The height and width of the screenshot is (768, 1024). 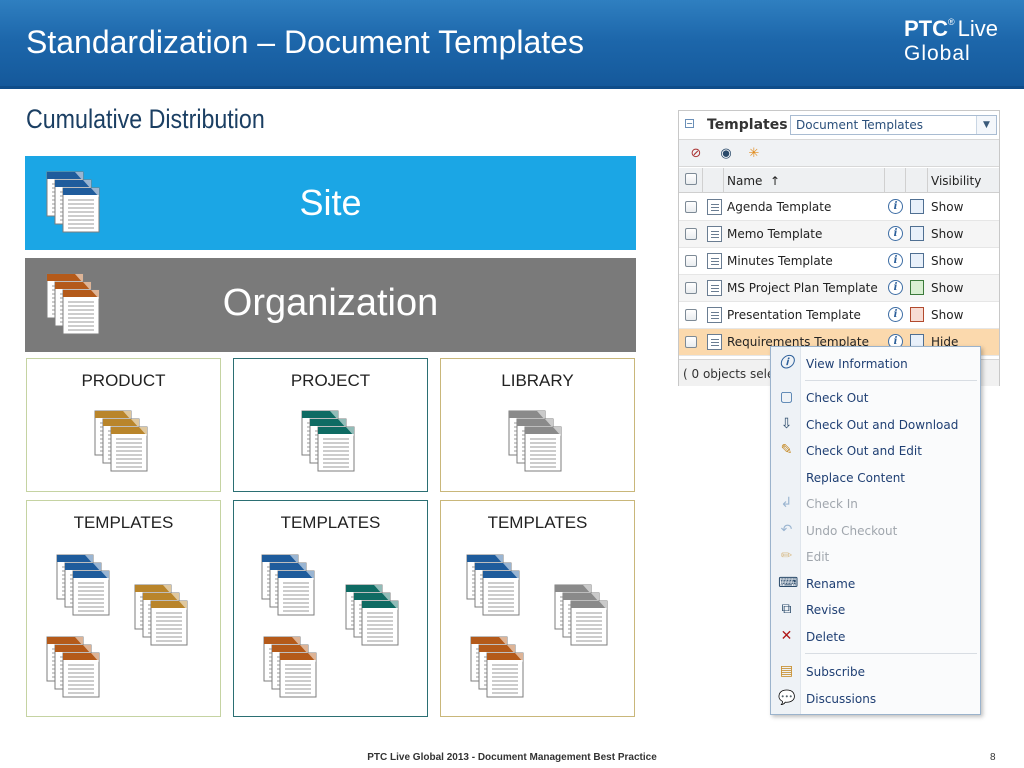 What do you see at coordinates (794, 315) in the screenshot?
I see `template-name: Presentation Template` at bounding box center [794, 315].